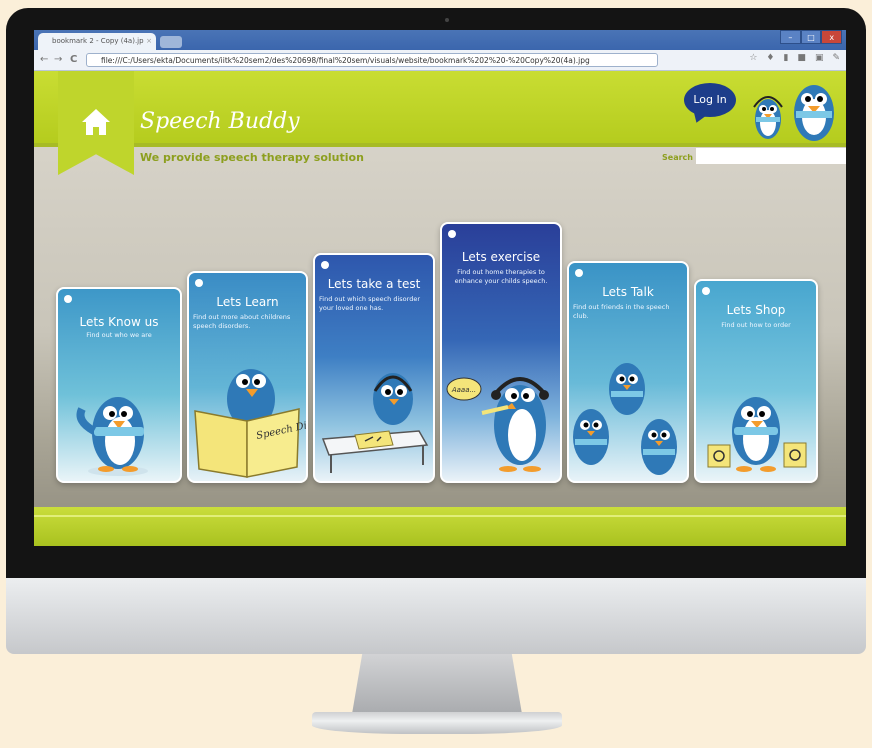 The width and height of the screenshot is (872, 748). I want to click on site-logo: Speech Buddy, so click(220, 121).